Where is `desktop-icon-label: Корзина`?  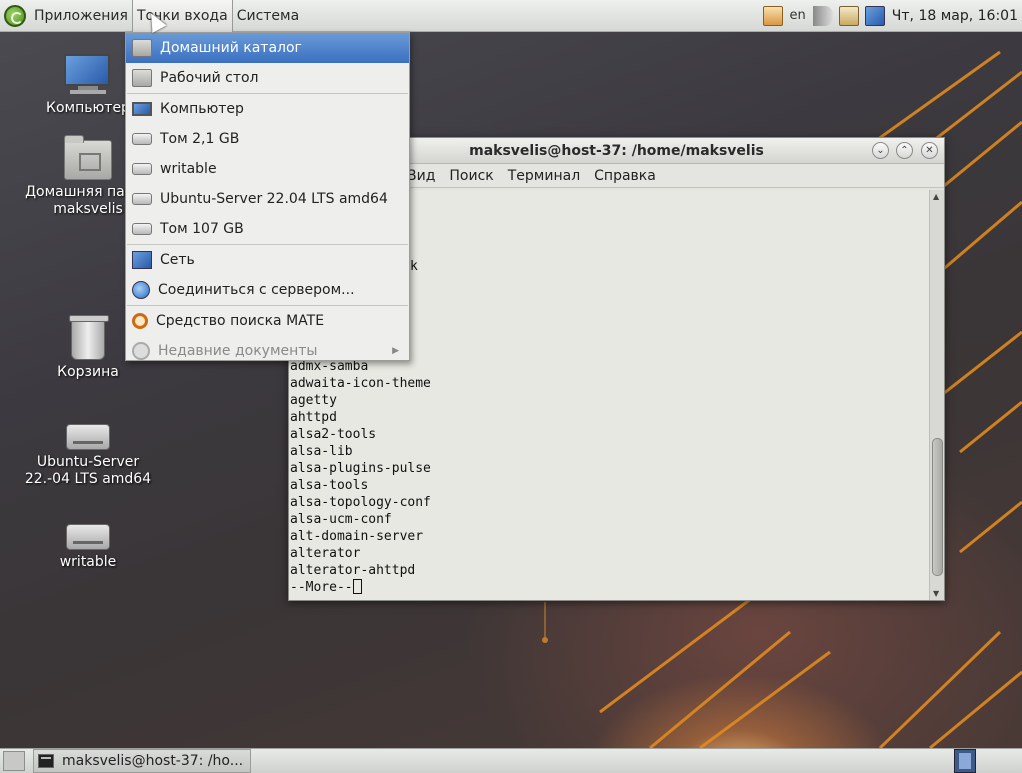 desktop-icon-label: Корзина is located at coordinates (88, 372).